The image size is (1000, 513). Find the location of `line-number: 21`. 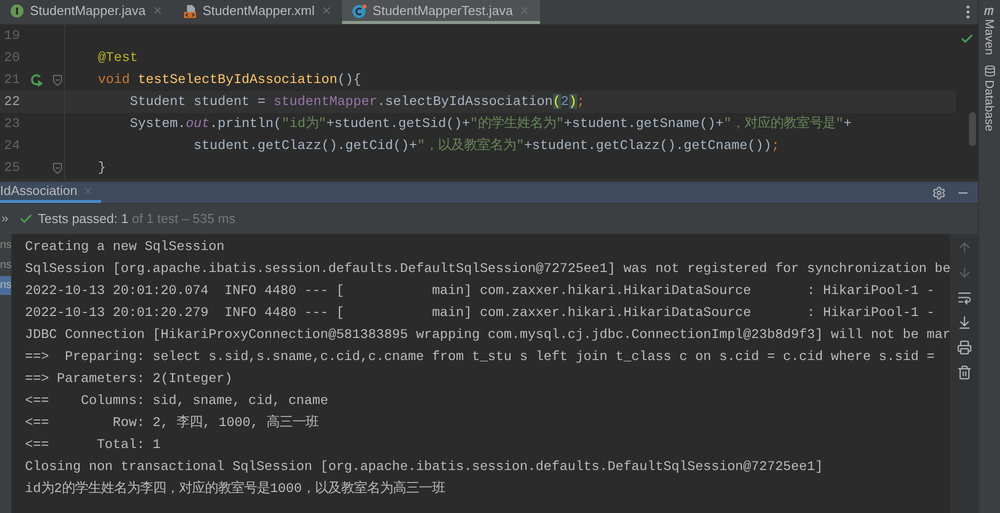

line-number: 21 is located at coordinates (12, 80).